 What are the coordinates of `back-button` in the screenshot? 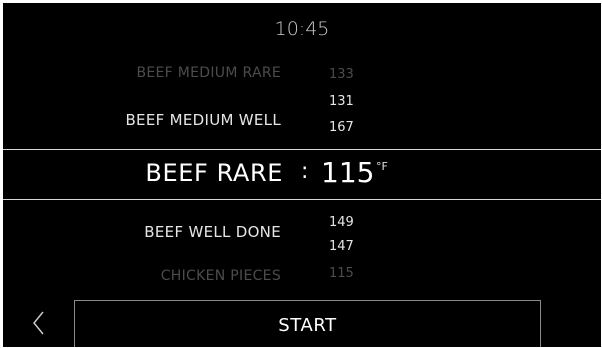 It's located at (41, 323).